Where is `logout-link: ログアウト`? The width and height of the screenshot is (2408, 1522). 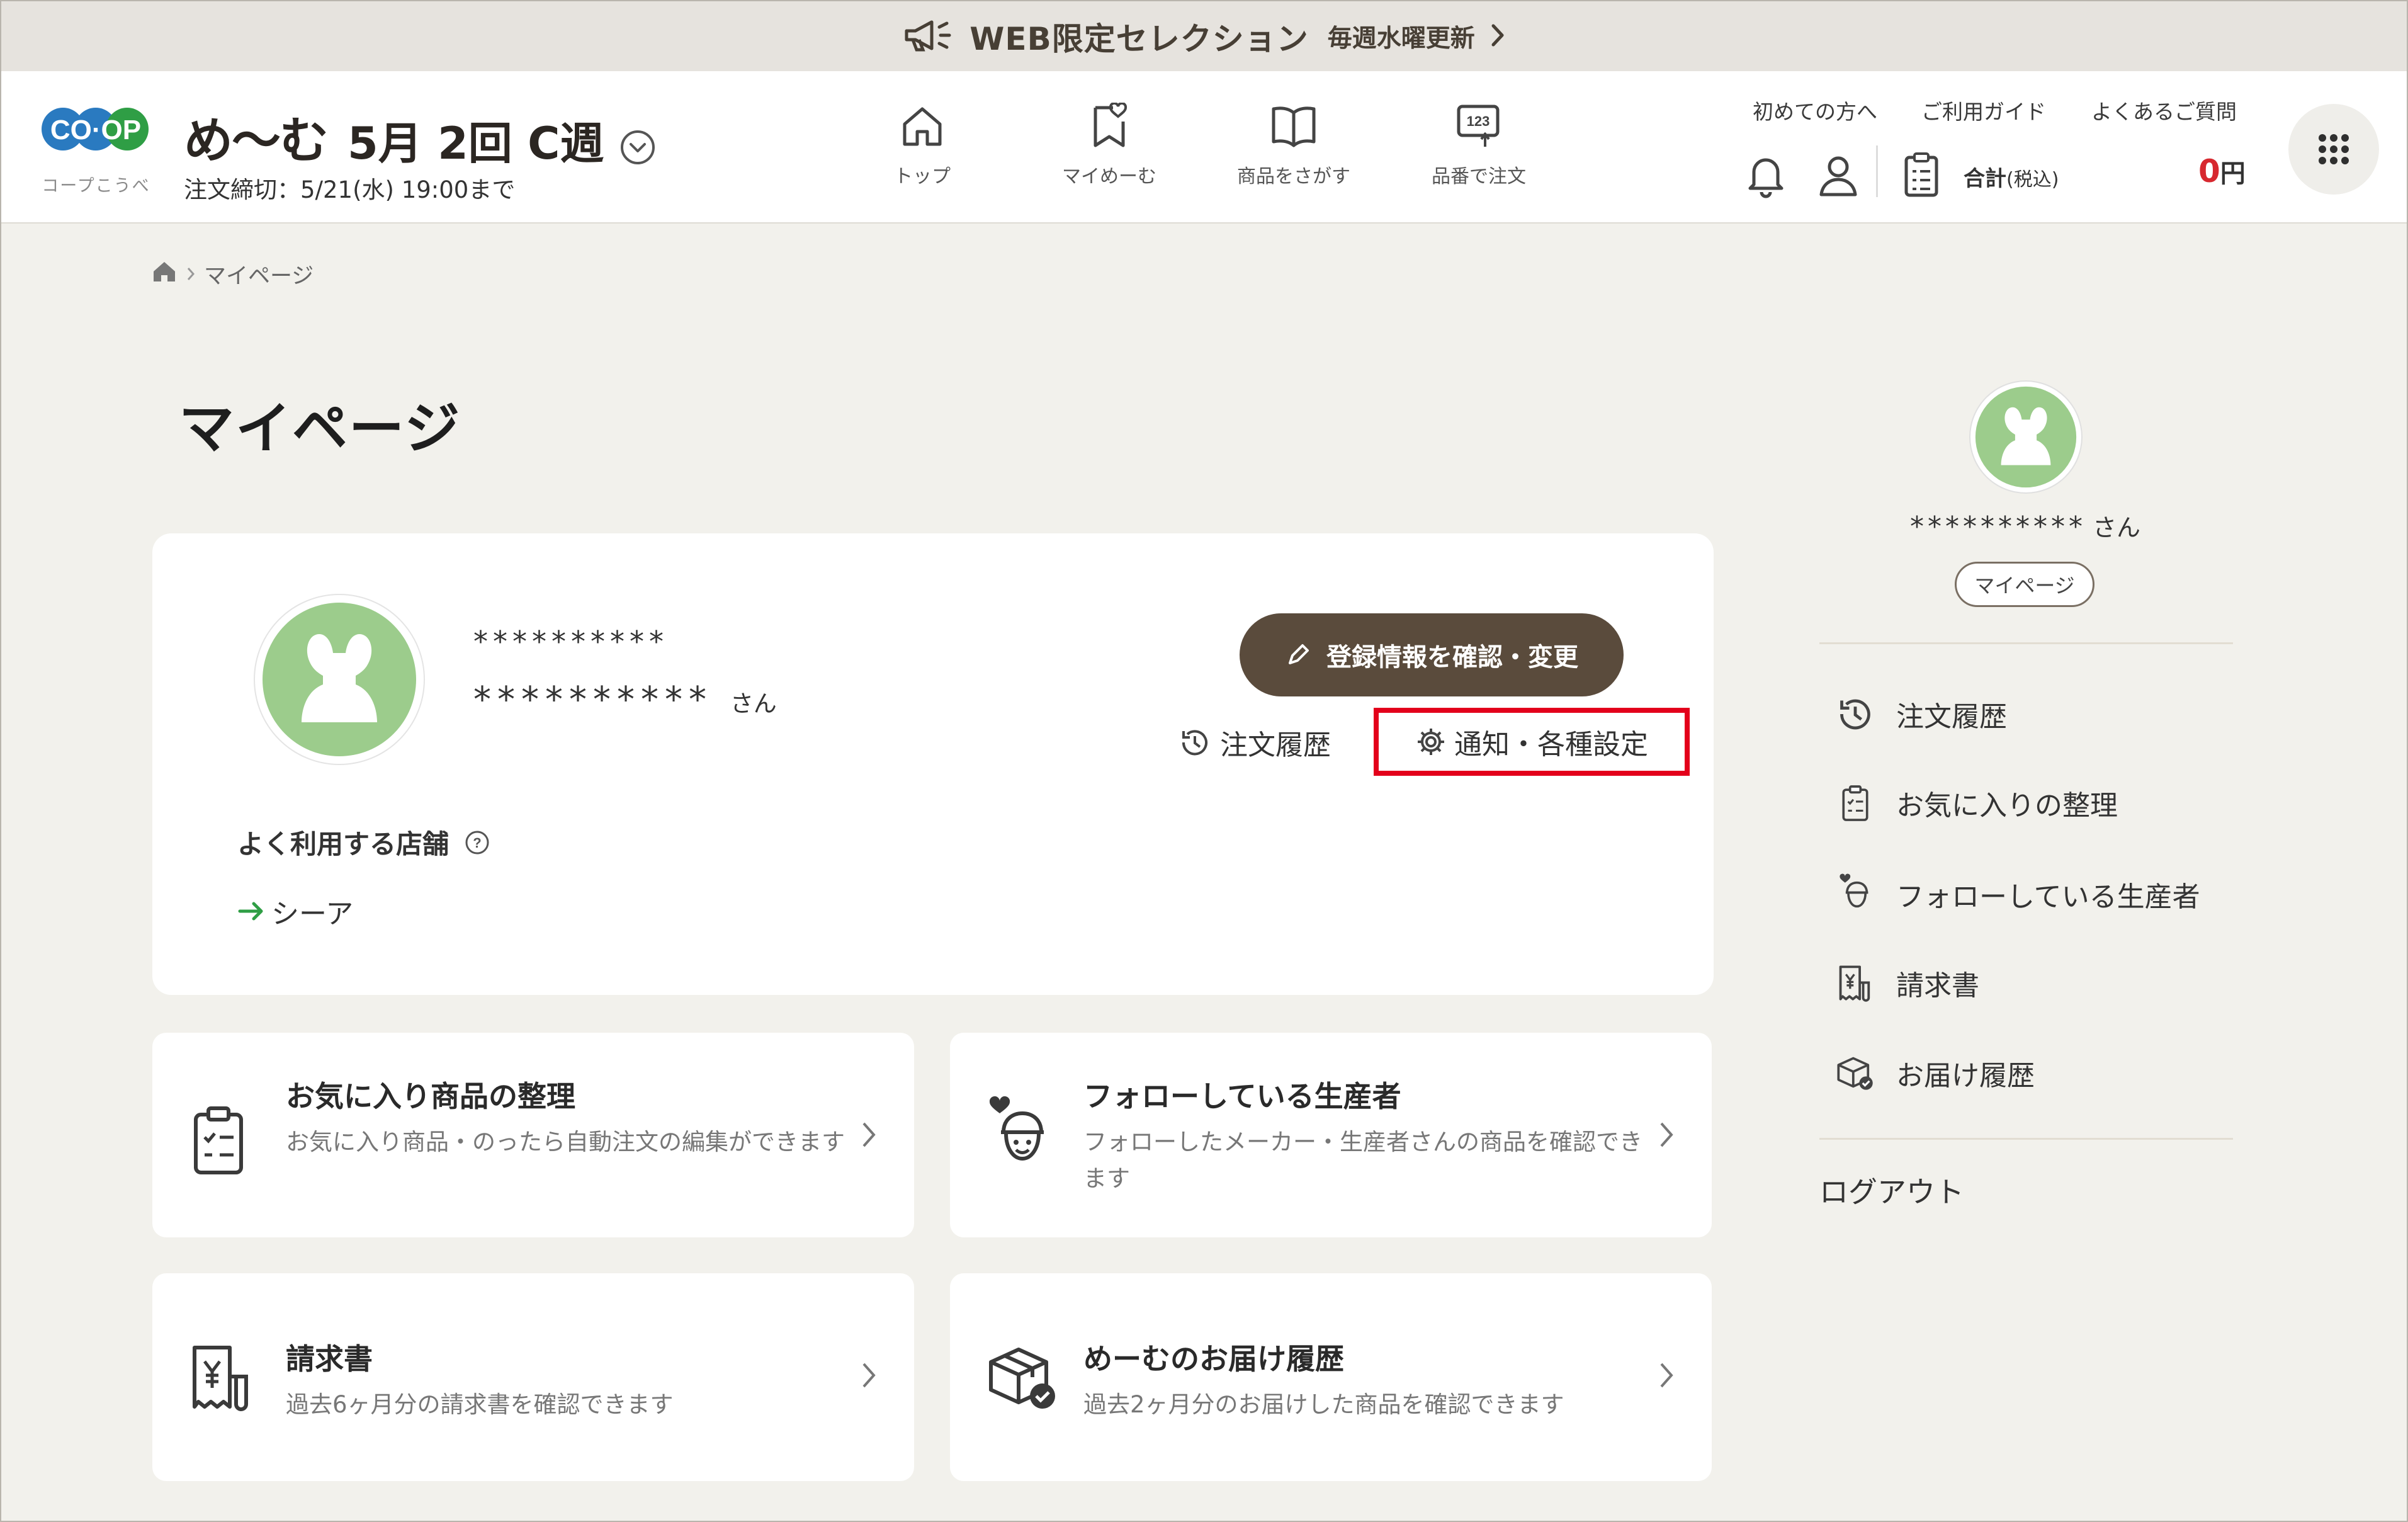
logout-link: ログアウト is located at coordinates (1892, 1190).